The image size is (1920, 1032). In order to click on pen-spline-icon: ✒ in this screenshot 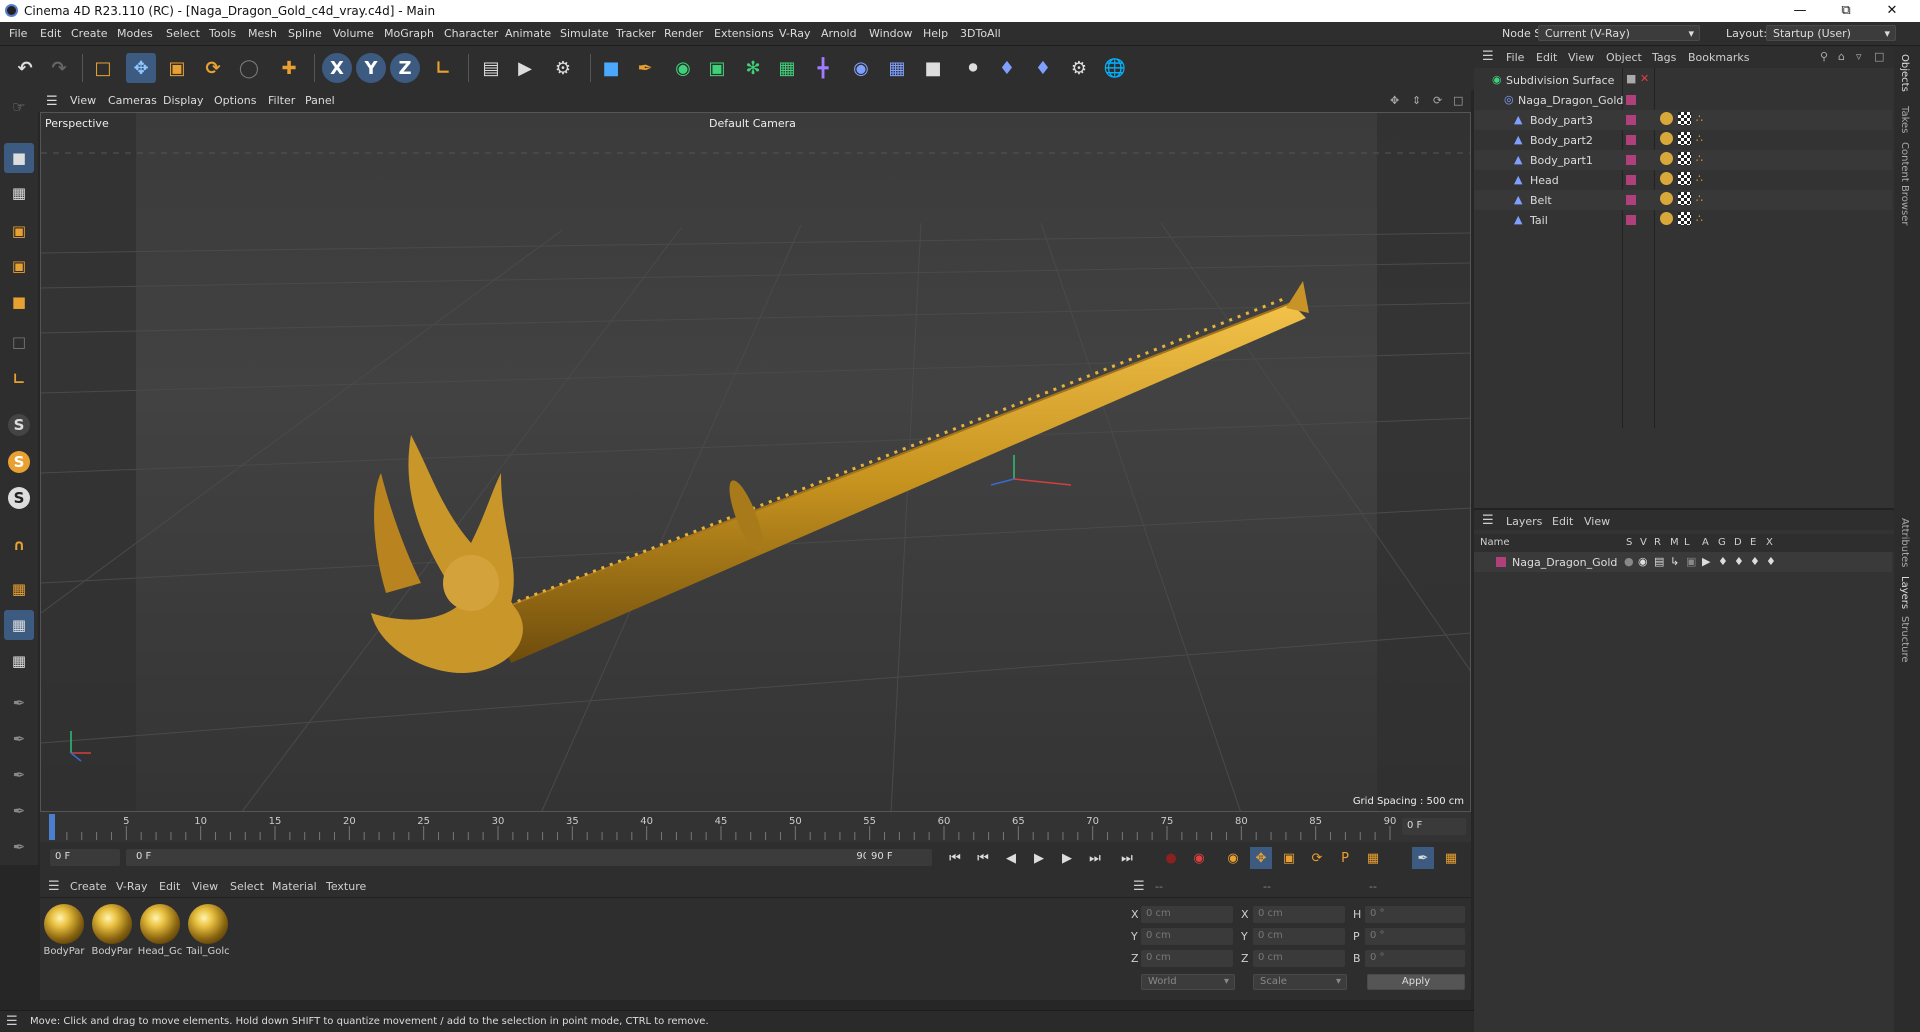, I will do `click(645, 68)`.